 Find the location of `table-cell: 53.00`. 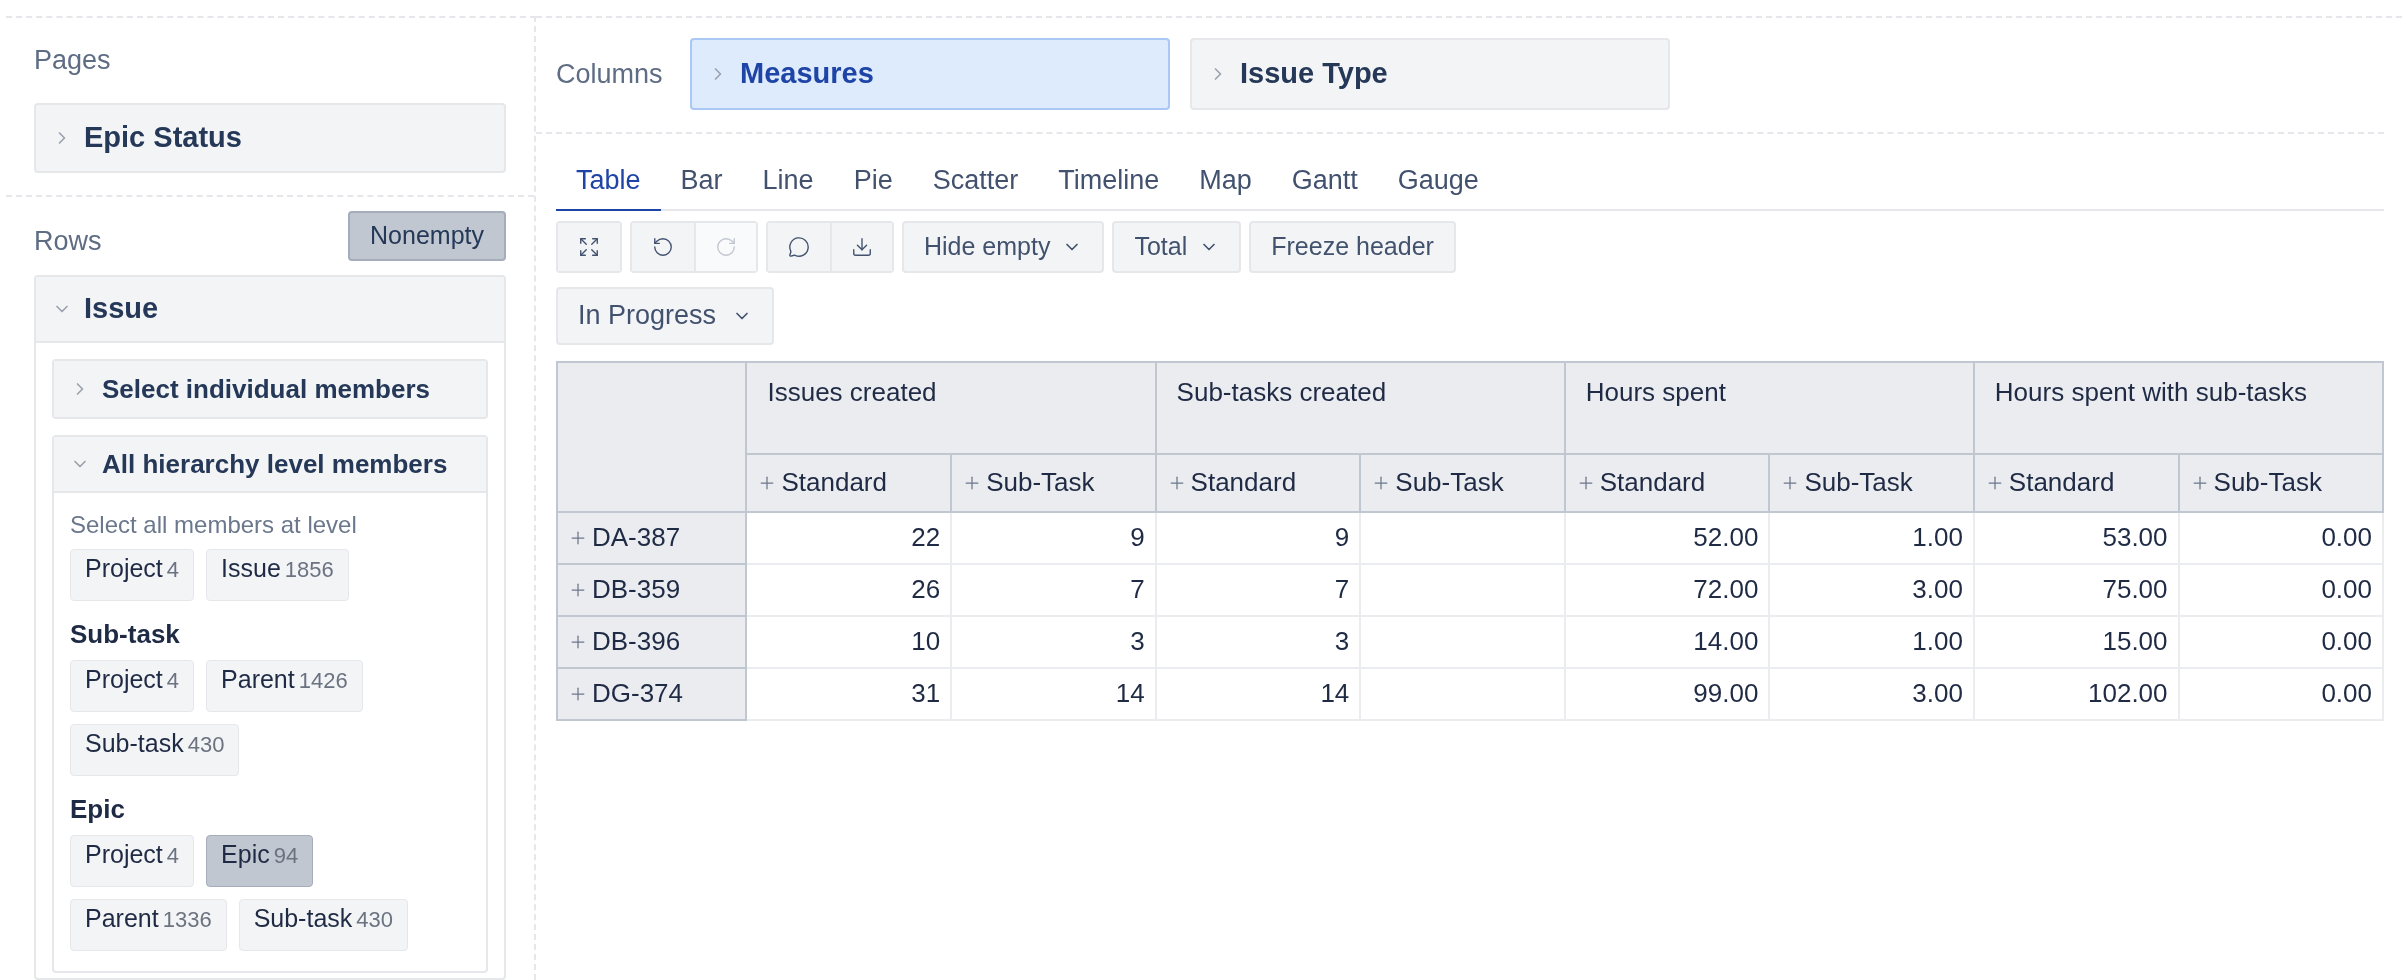

table-cell: 53.00 is located at coordinates (2135, 537).